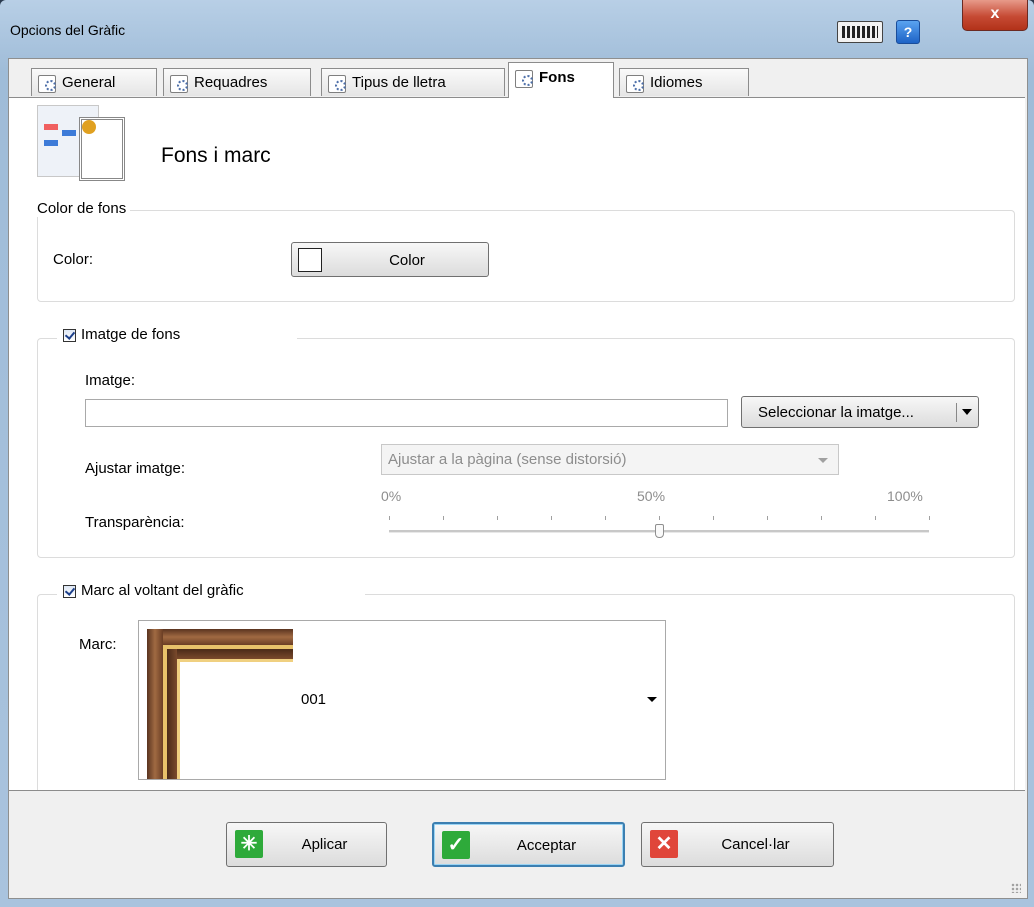 Image resolution: width=1034 pixels, height=907 pixels. Describe the element at coordinates (391, 496) in the screenshot. I see `tick-label-0: 0%` at that location.